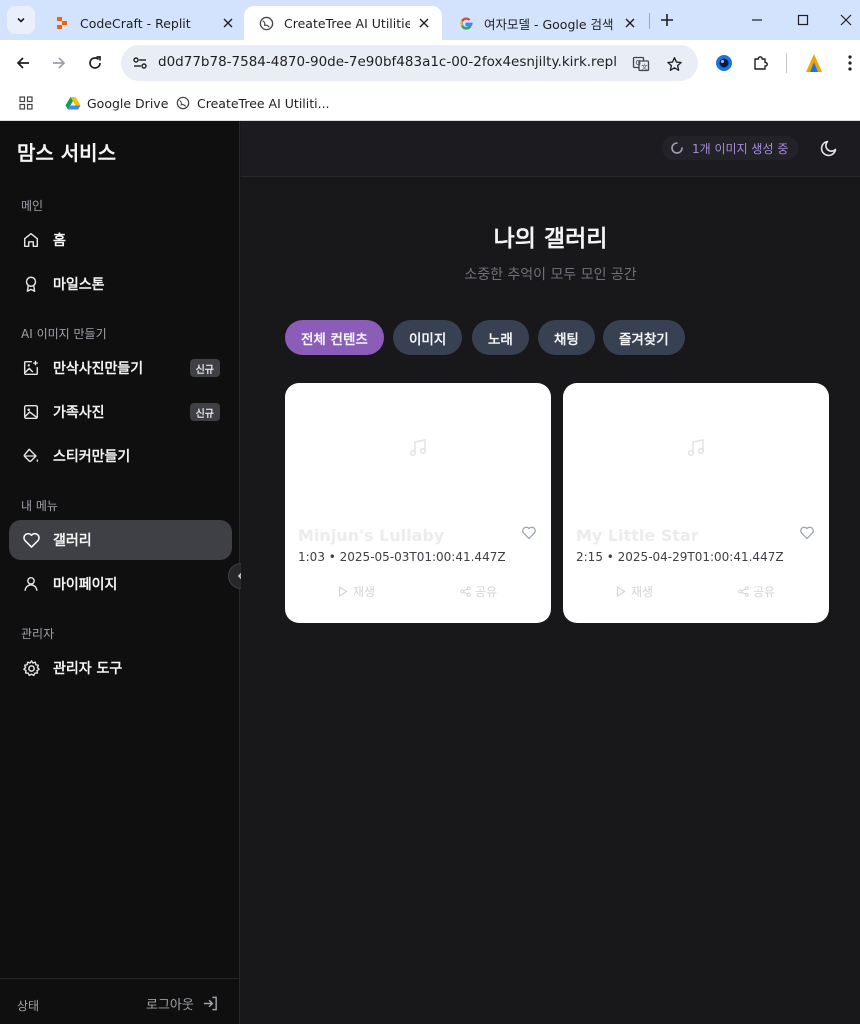 This screenshot has height=1024, width=860. I want to click on sidebar-item-sticker: 스티커만들기, so click(120, 456).